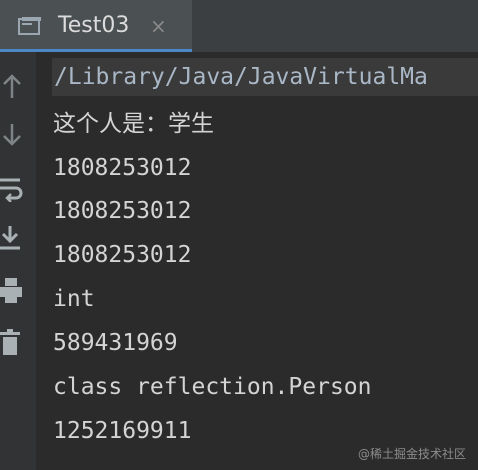 The image size is (478, 470). What do you see at coordinates (411, 454) in the screenshot?
I see `watermark: @稀土掘金技术社区` at bounding box center [411, 454].